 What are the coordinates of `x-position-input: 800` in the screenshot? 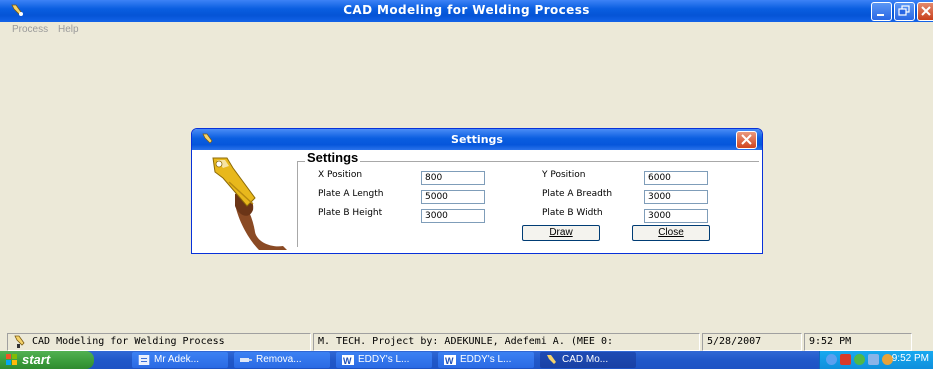 It's located at (453, 178).